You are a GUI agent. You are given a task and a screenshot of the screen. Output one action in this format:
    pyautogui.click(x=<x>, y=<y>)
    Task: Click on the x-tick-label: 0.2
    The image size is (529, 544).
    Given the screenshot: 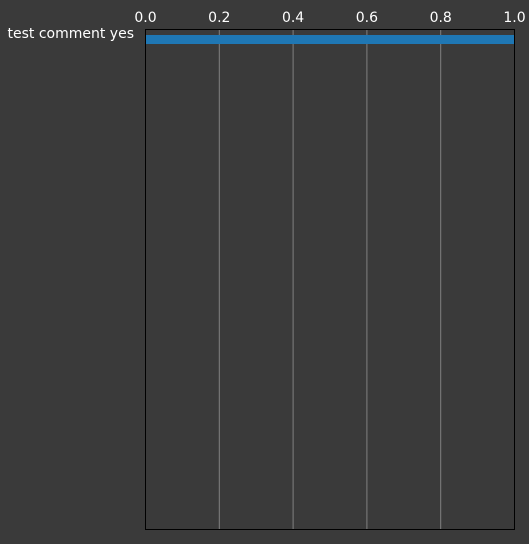 What is the action you would take?
    pyautogui.click(x=219, y=18)
    